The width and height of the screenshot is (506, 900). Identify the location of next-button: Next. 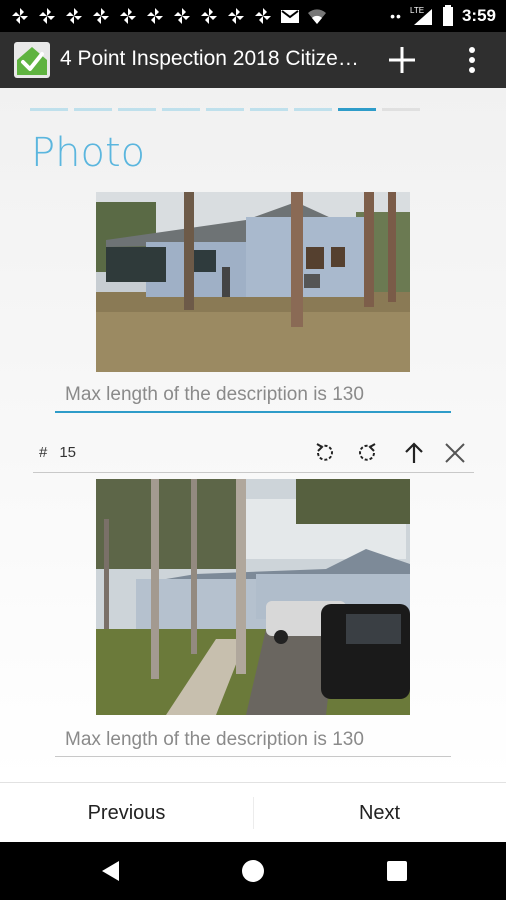
(379, 813).